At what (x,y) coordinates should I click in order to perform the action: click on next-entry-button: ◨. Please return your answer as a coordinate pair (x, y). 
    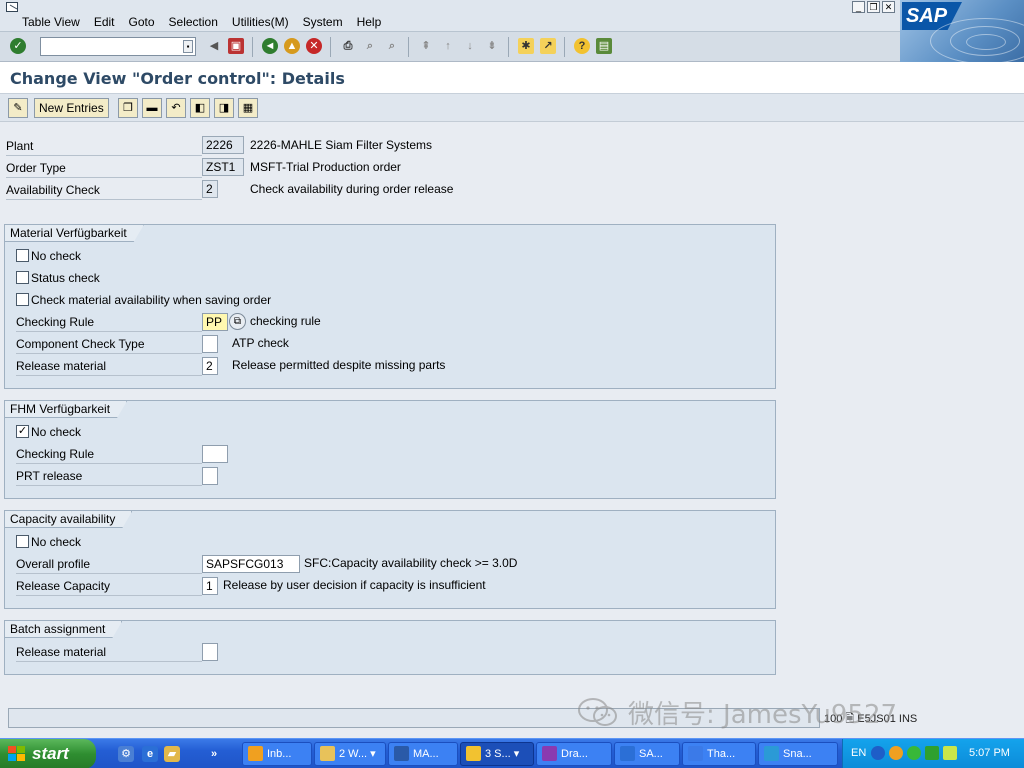
    Looking at the image, I should click on (224, 108).